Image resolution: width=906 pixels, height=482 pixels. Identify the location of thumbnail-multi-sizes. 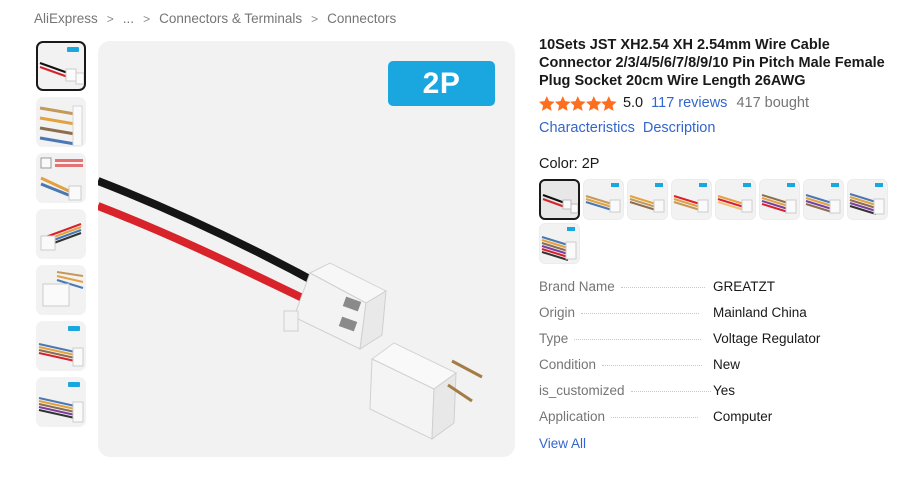
(61, 122).